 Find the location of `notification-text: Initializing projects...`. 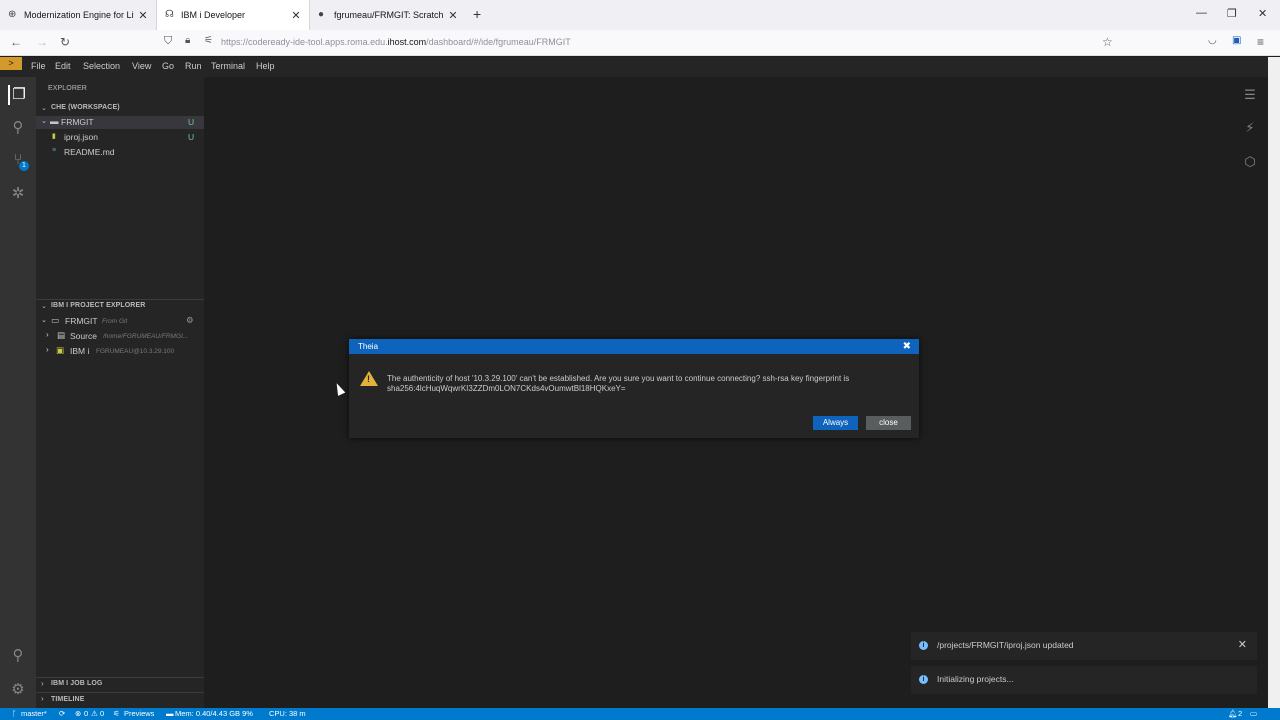

notification-text: Initializing projects... is located at coordinates (975, 679).